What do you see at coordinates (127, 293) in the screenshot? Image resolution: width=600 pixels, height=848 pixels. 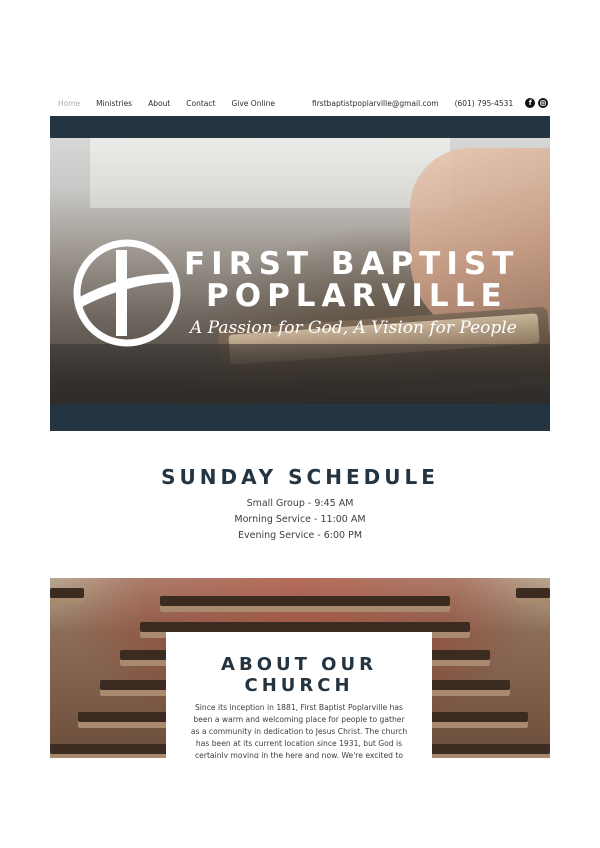 I see `church-logo-icon` at bounding box center [127, 293].